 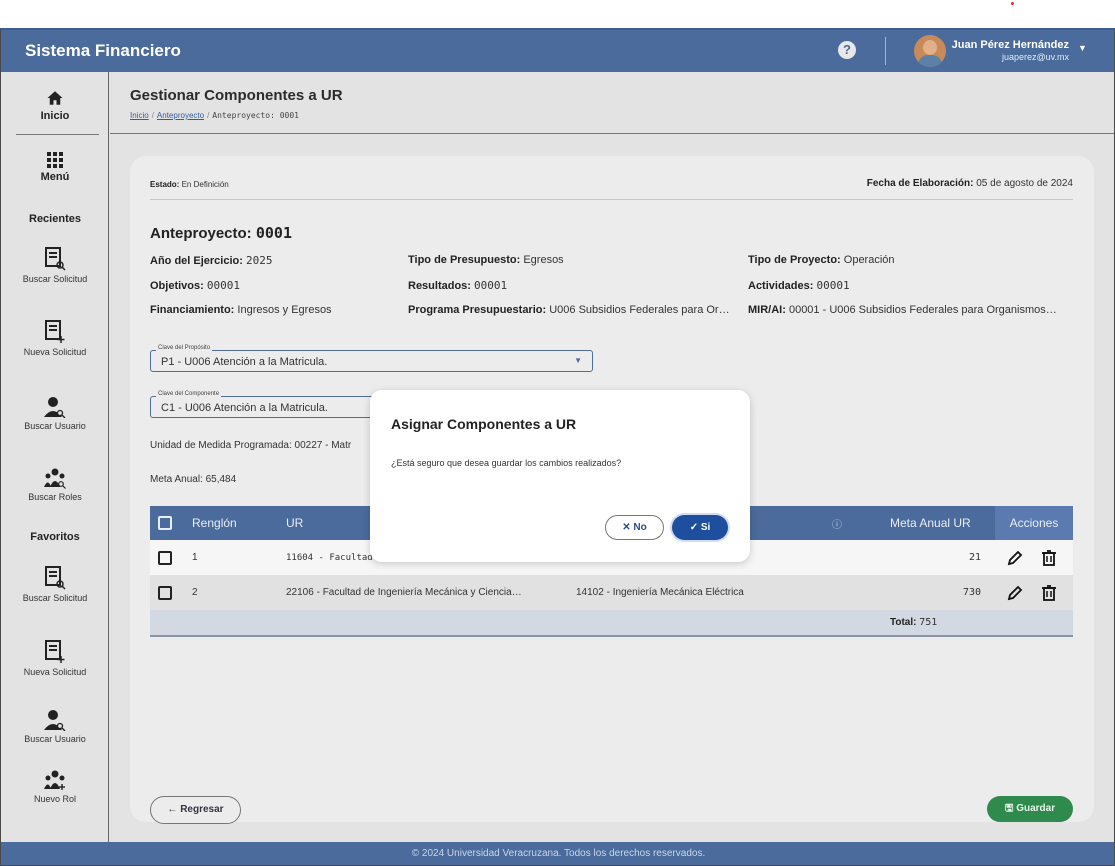 What do you see at coordinates (853, 523) in the screenshot?
I see `help-icon: ⓘ` at bounding box center [853, 523].